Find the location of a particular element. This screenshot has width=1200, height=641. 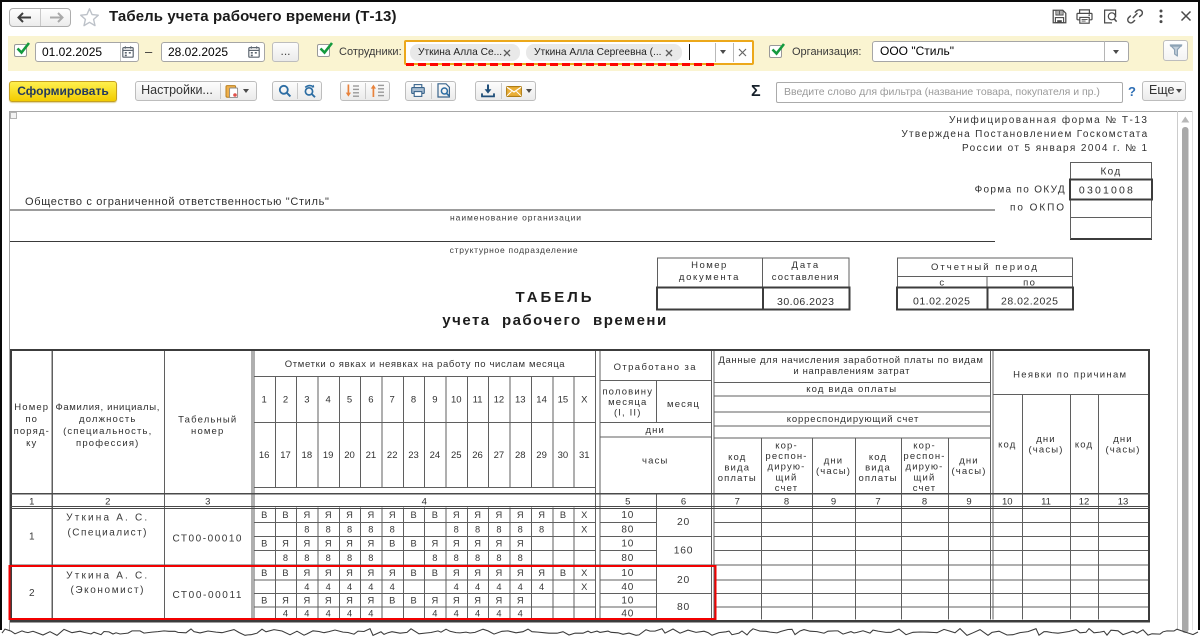

svg-text: наименование организации is located at coordinates (516, 218).